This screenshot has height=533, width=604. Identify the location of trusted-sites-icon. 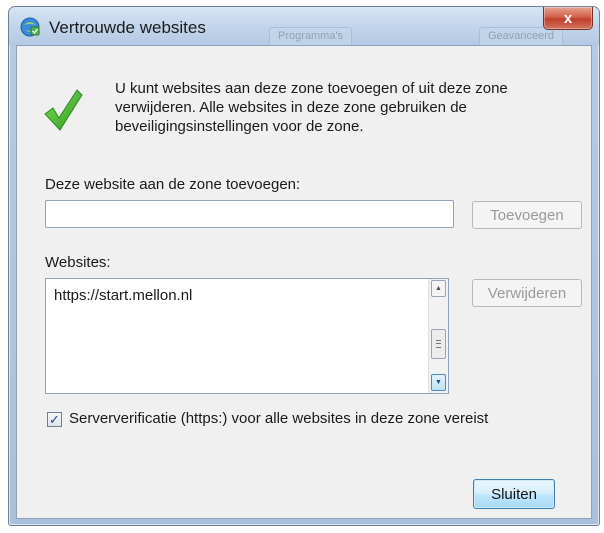
(30, 27).